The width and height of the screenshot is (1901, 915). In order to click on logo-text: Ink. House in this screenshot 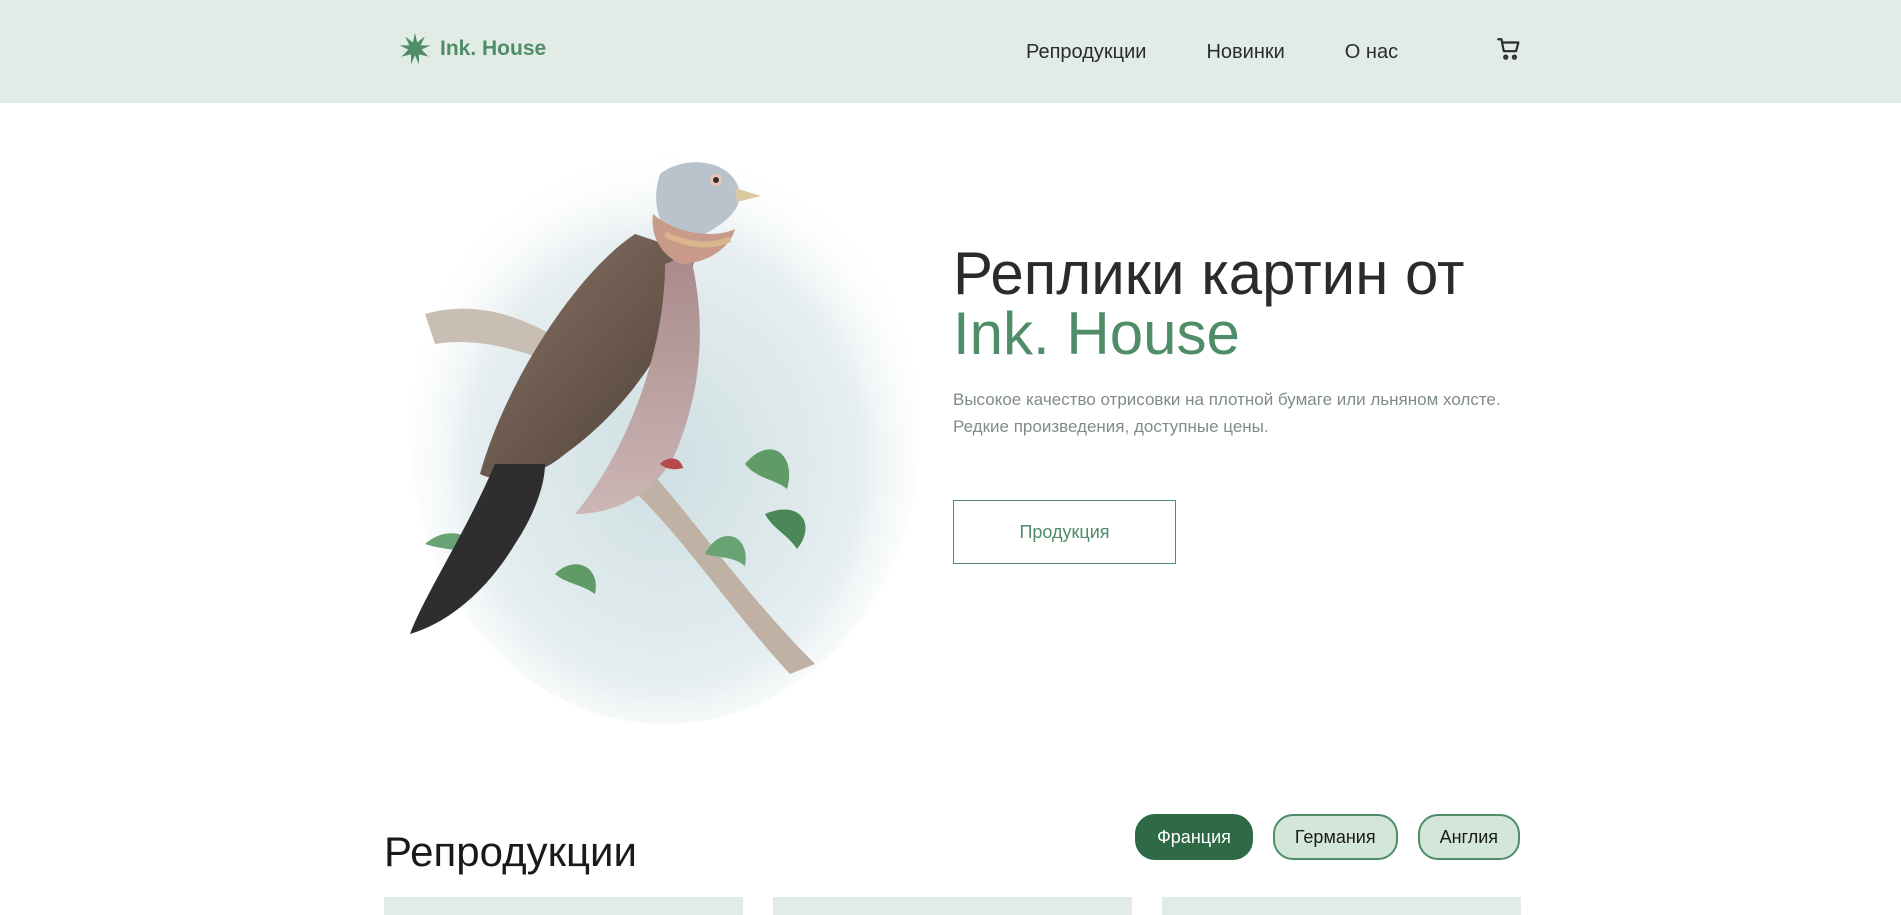, I will do `click(493, 48)`.